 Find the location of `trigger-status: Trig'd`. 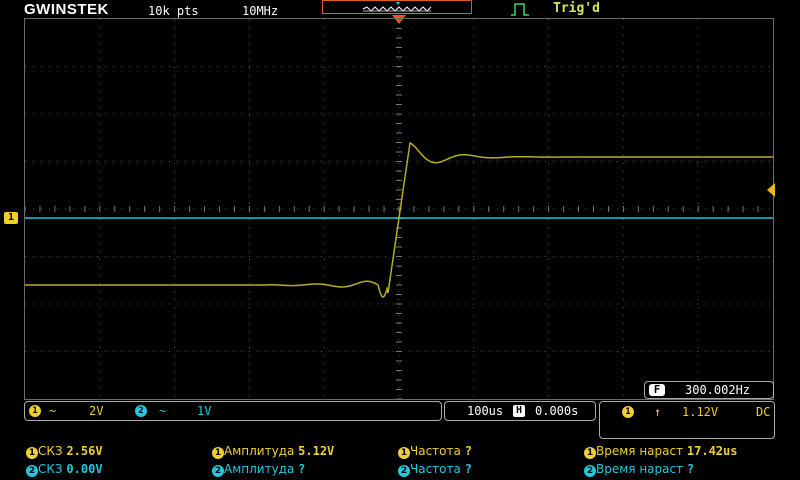

trigger-status: Trig'd is located at coordinates (576, 8).